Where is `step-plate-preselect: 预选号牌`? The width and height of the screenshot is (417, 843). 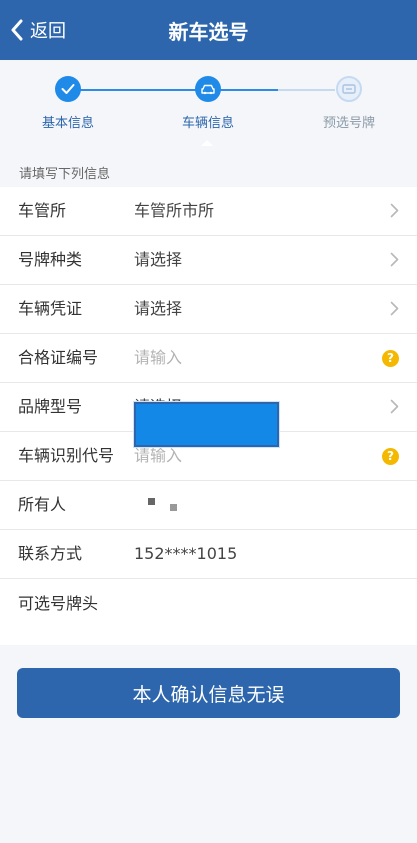
step-plate-preselect: 预选号牌 is located at coordinates (349, 103).